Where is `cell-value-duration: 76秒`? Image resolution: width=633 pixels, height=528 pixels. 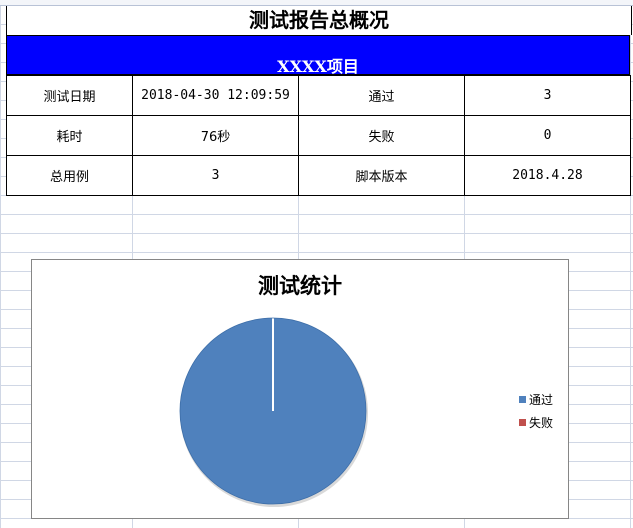
cell-value-duration: 76秒 is located at coordinates (215, 135).